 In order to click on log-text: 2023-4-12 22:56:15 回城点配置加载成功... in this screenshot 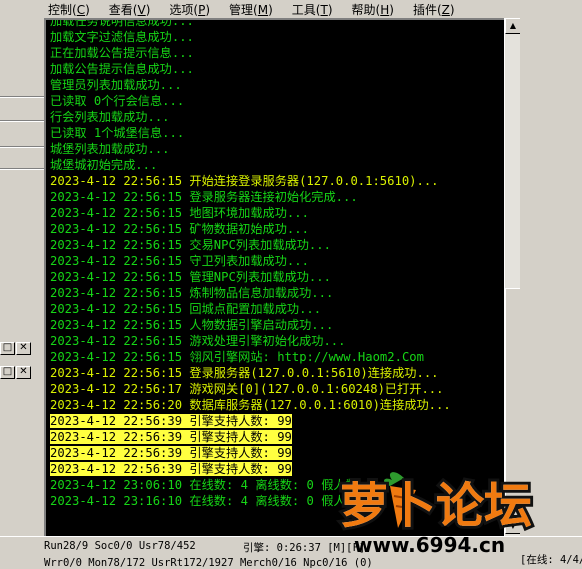, I will do `click(186, 309)`.